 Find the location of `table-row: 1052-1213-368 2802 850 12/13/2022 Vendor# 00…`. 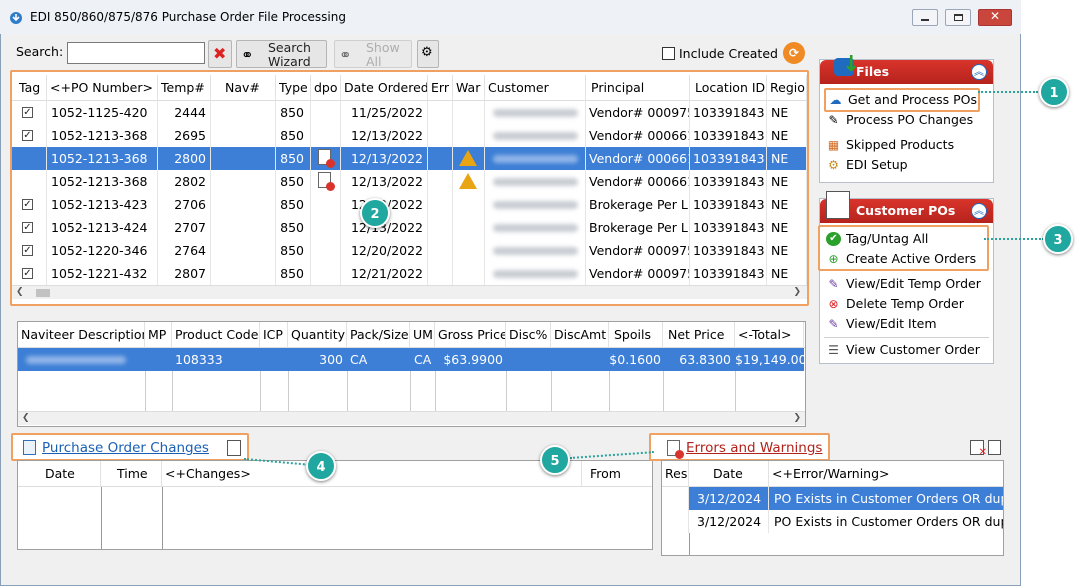

table-row: 1052-1213-368 2802 850 12/13/2022 Vendor# 00… is located at coordinates (409, 181).